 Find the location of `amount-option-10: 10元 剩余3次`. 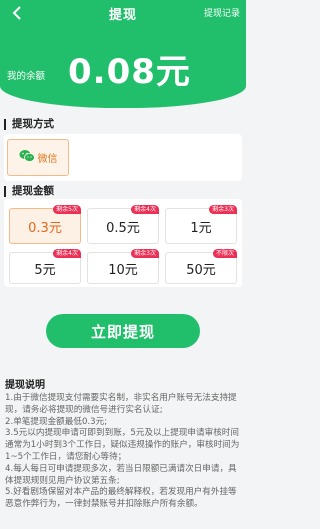

amount-option-10: 10元 剩余3次 is located at coordinates (123, 266).